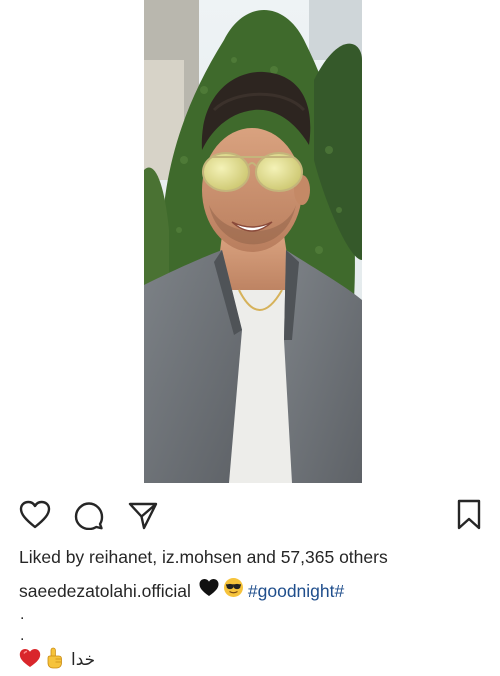  I want to click on post-caption: saeedezatolahi.official #goodnight#, so click(181, 590).